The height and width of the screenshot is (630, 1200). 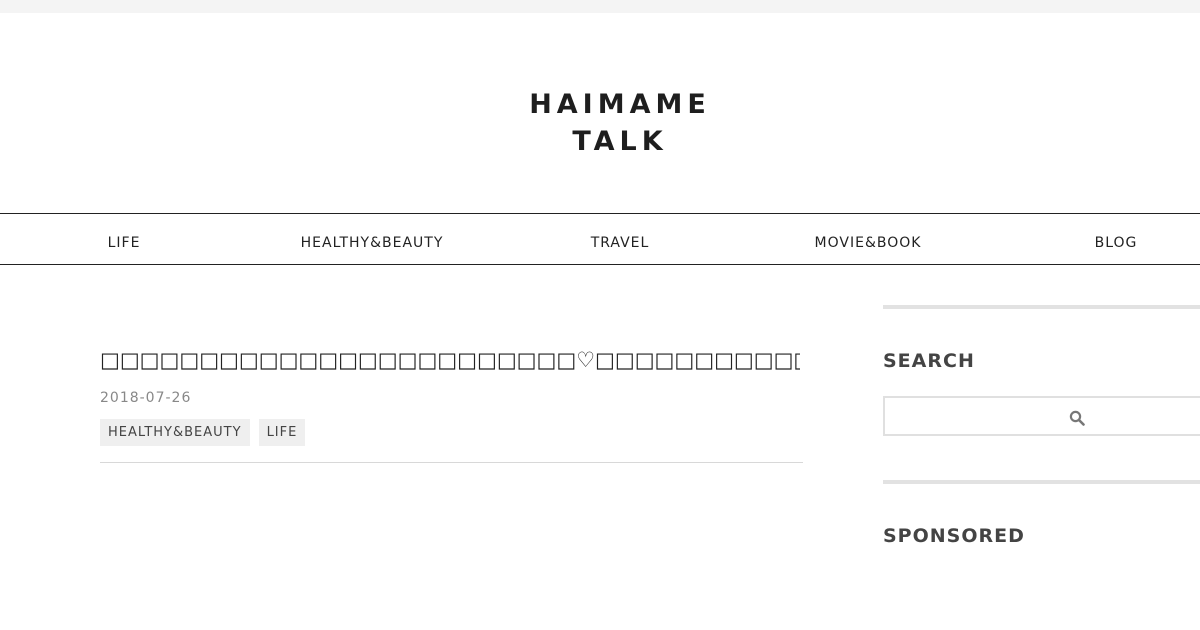 I want to click on nav-item-healthy-beauty: HEALTHY&BEAUTY, so click(x=372, y=239).